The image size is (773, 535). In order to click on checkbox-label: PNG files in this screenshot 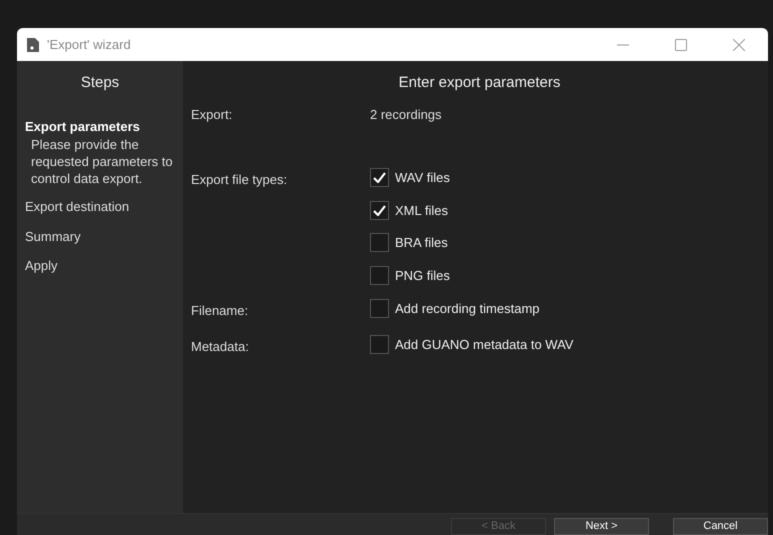, I will do `click(422, 275)`.